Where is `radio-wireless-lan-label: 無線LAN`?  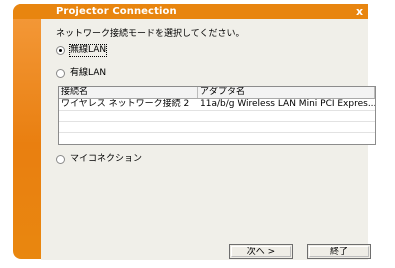 radio-wireless-lan-label: 無線LAN is located at coordinates (88, 50).